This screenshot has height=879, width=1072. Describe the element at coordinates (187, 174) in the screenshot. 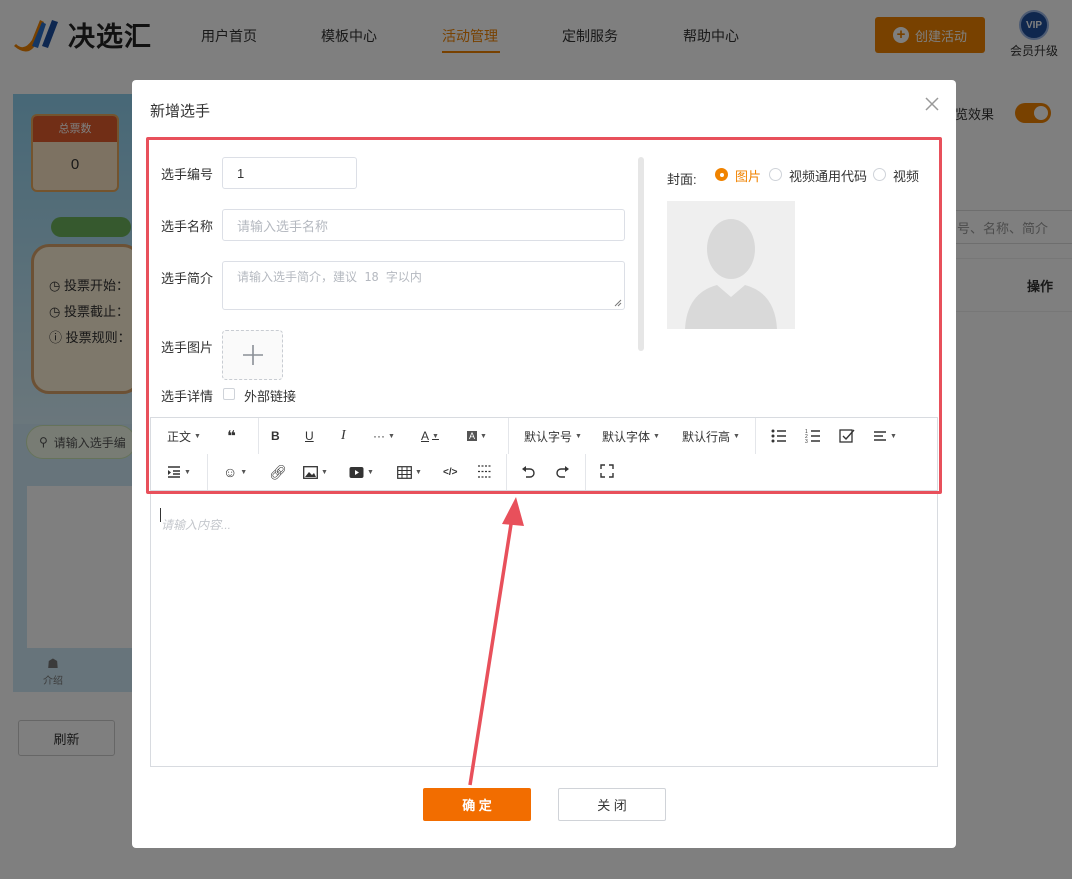

I see `number-label: 选手编号` at that location.